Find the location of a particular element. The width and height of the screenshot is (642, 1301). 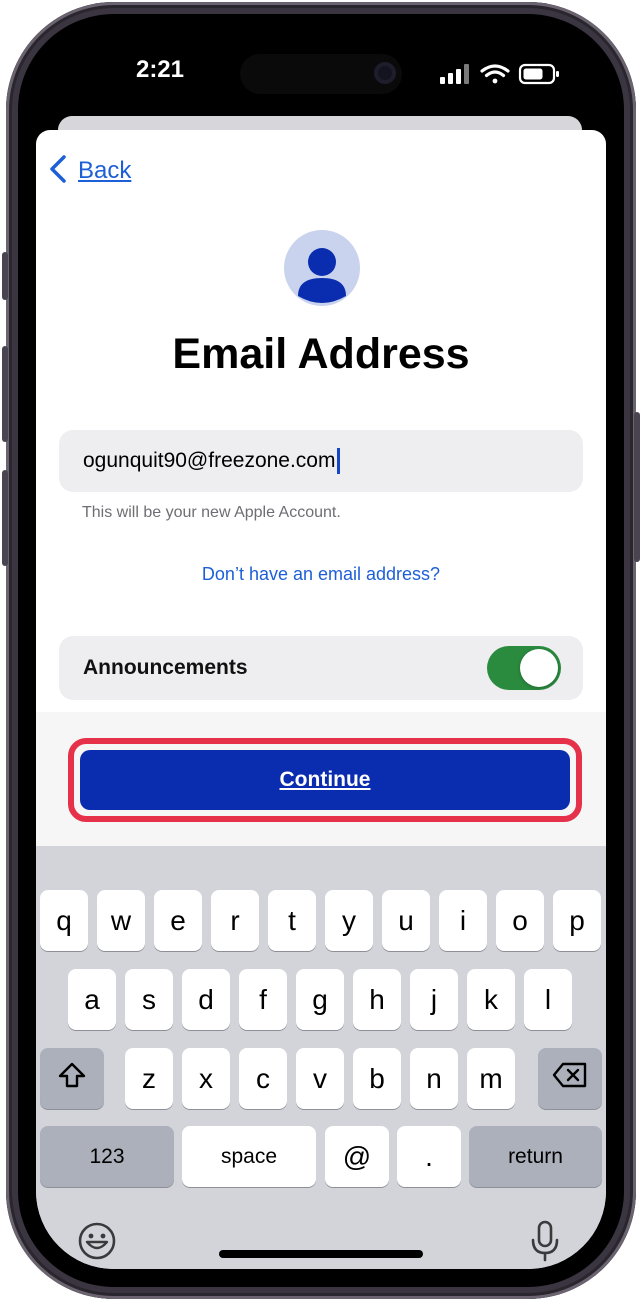

volume-up-button is located at coordinates (5, 394).